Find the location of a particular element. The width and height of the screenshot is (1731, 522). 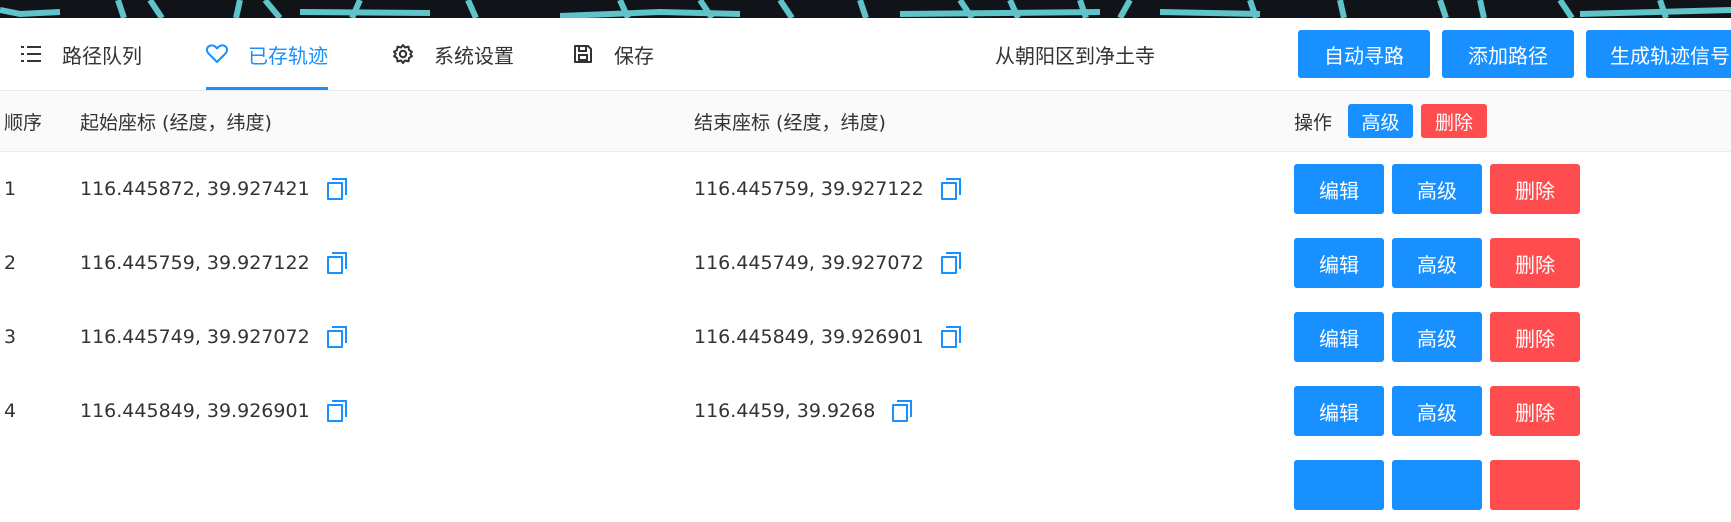

auto-route-button: 自动寻路 is located at coordinates (1364, 54).